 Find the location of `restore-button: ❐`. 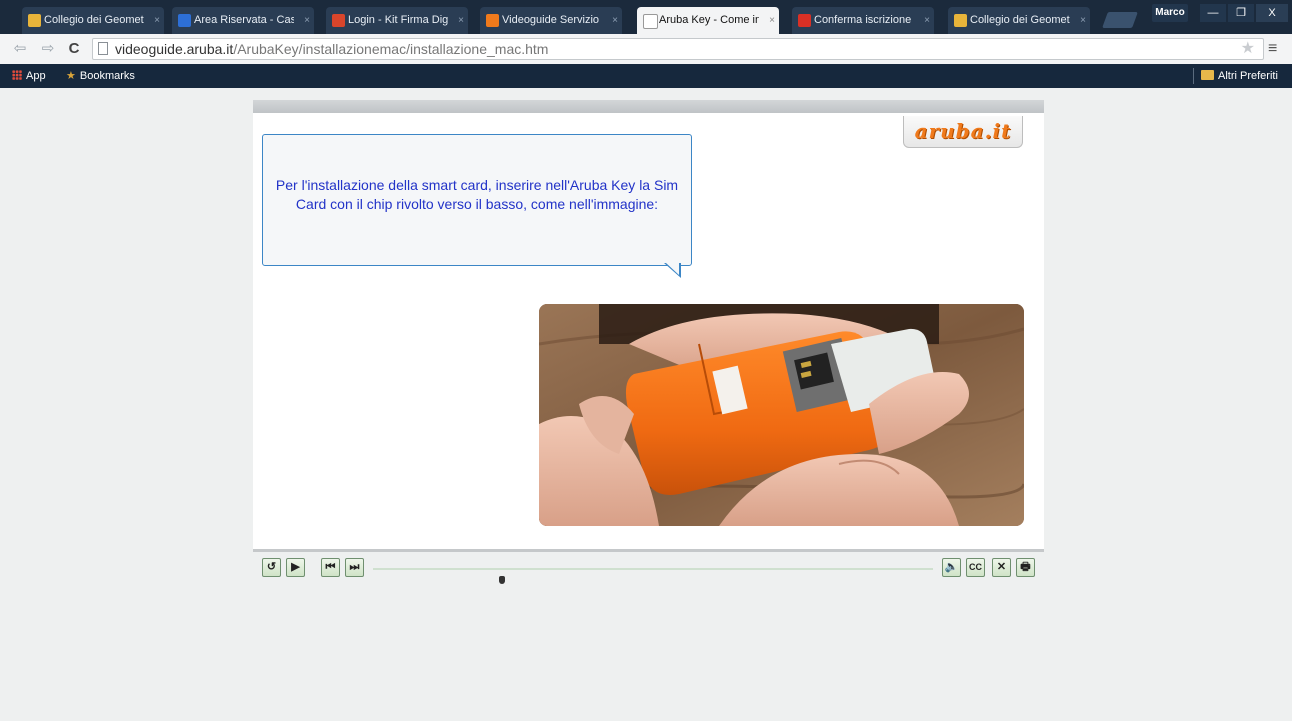

restore-button: ❐ is located at coordinates (1241, 13).